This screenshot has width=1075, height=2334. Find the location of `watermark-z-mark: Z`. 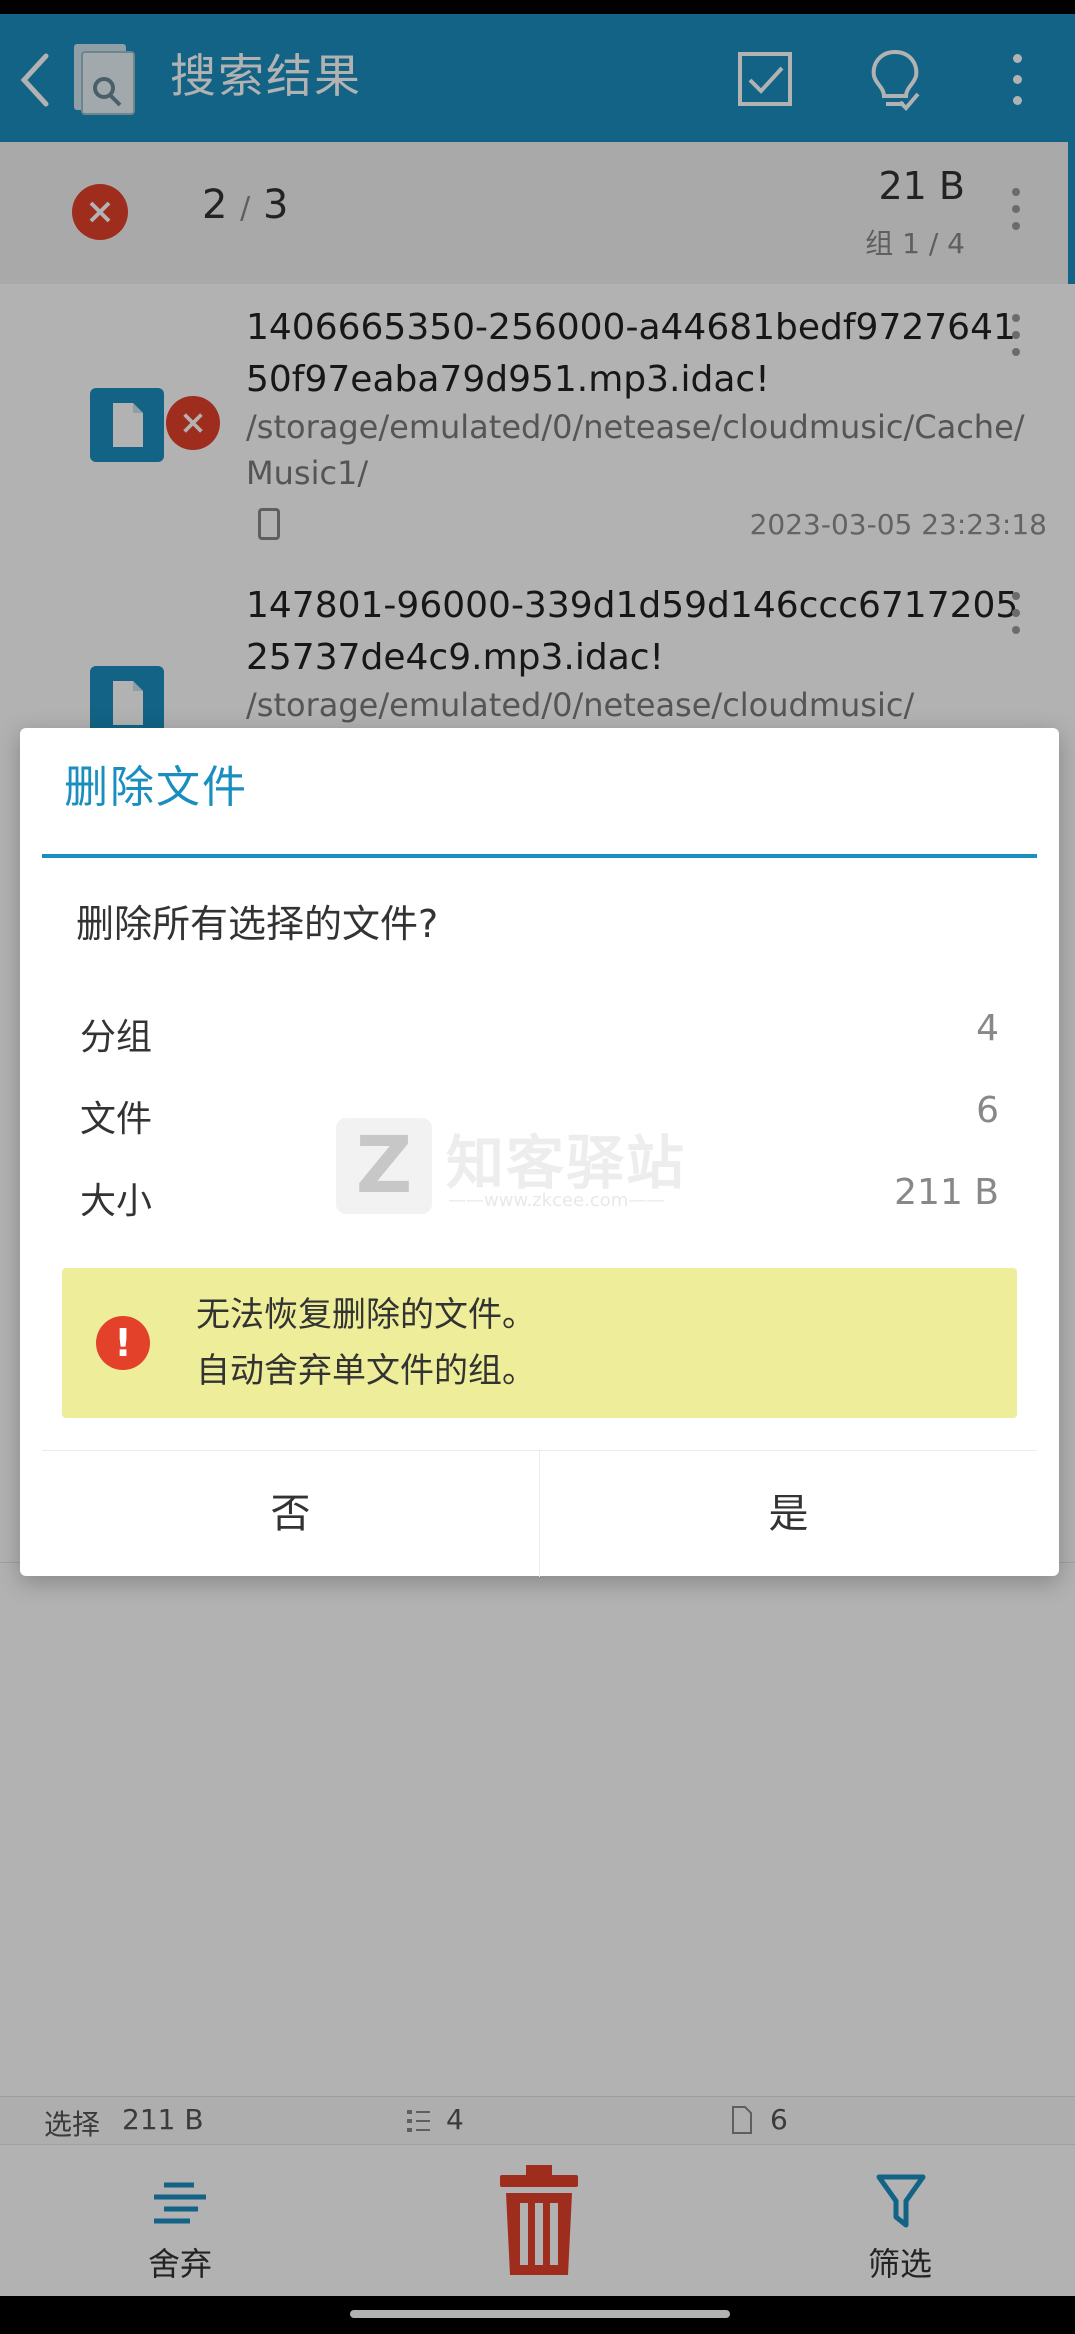

watermark-z-mark: Z is located at coordinates (384, 1166).